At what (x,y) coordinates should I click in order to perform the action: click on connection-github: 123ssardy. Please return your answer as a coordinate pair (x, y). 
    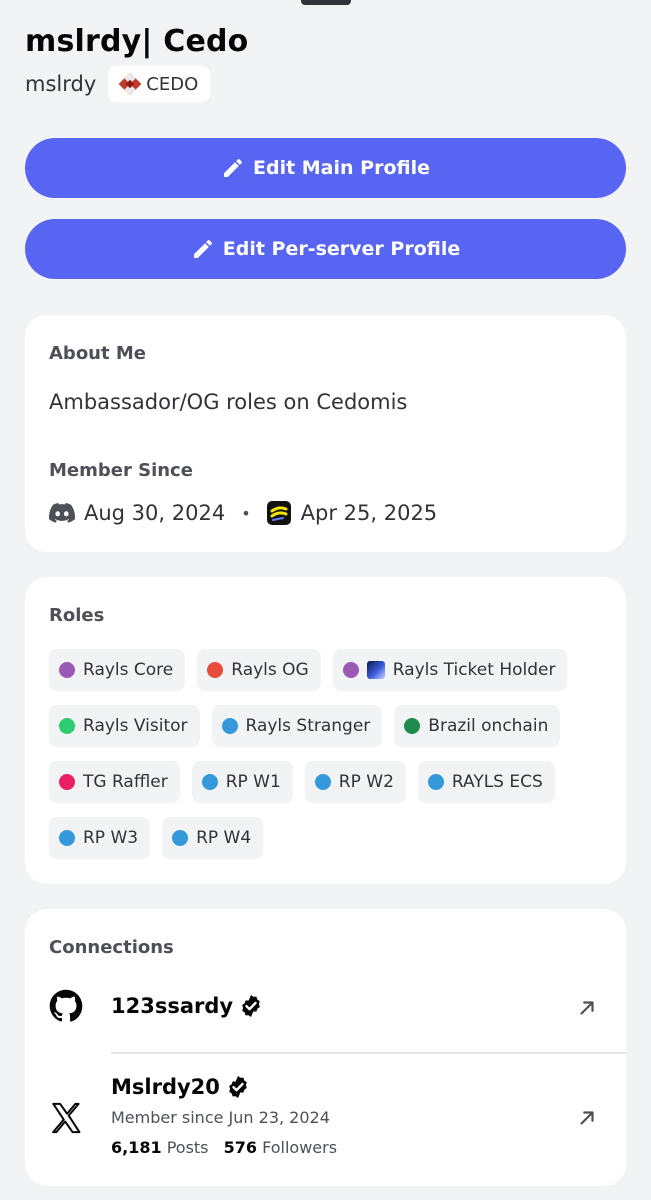
    Looking at the image, I should click on (325, 1016).